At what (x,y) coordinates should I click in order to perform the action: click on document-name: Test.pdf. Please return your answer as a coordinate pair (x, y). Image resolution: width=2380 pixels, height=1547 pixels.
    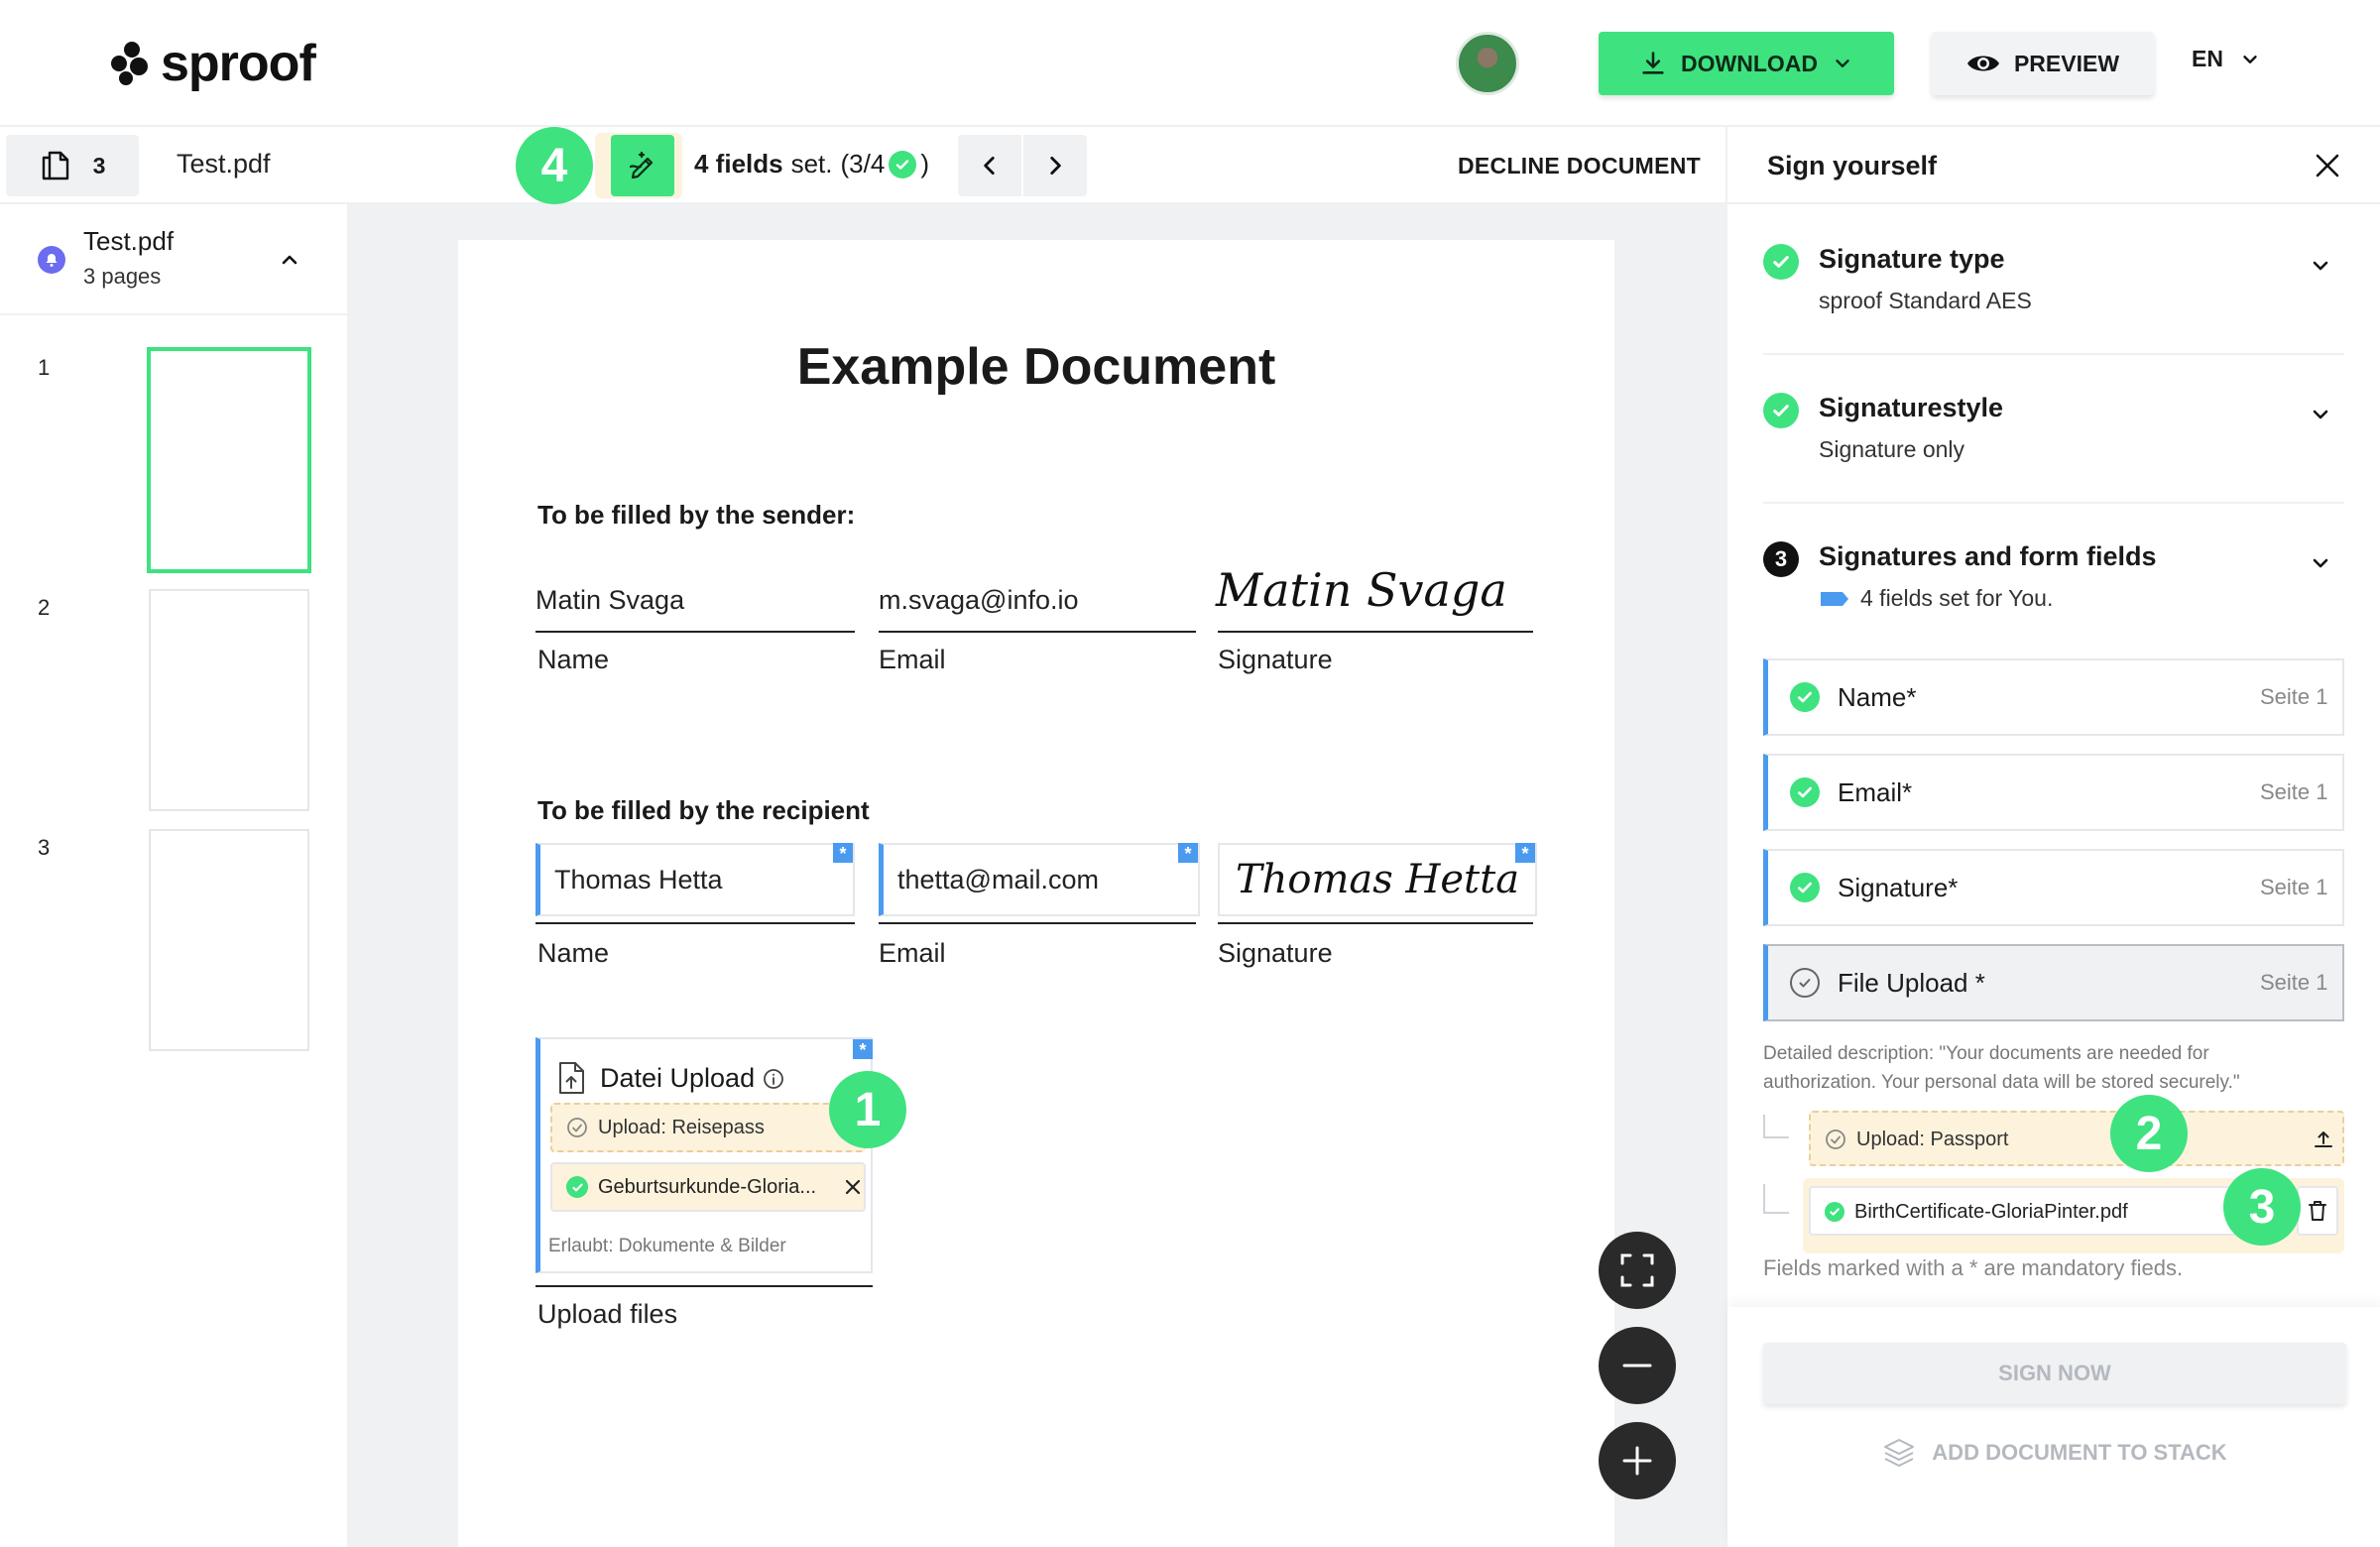
    Looking at the image, I should click on (224, 163).